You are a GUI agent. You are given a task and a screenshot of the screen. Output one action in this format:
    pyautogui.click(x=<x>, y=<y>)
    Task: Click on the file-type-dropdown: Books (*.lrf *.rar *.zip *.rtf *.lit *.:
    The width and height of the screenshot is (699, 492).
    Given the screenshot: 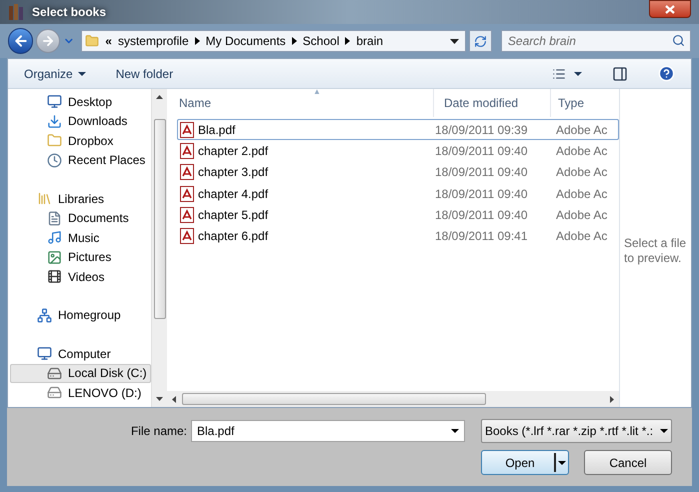 What is the action you would take?
    pyautogui.click(x=576, y=431)
    